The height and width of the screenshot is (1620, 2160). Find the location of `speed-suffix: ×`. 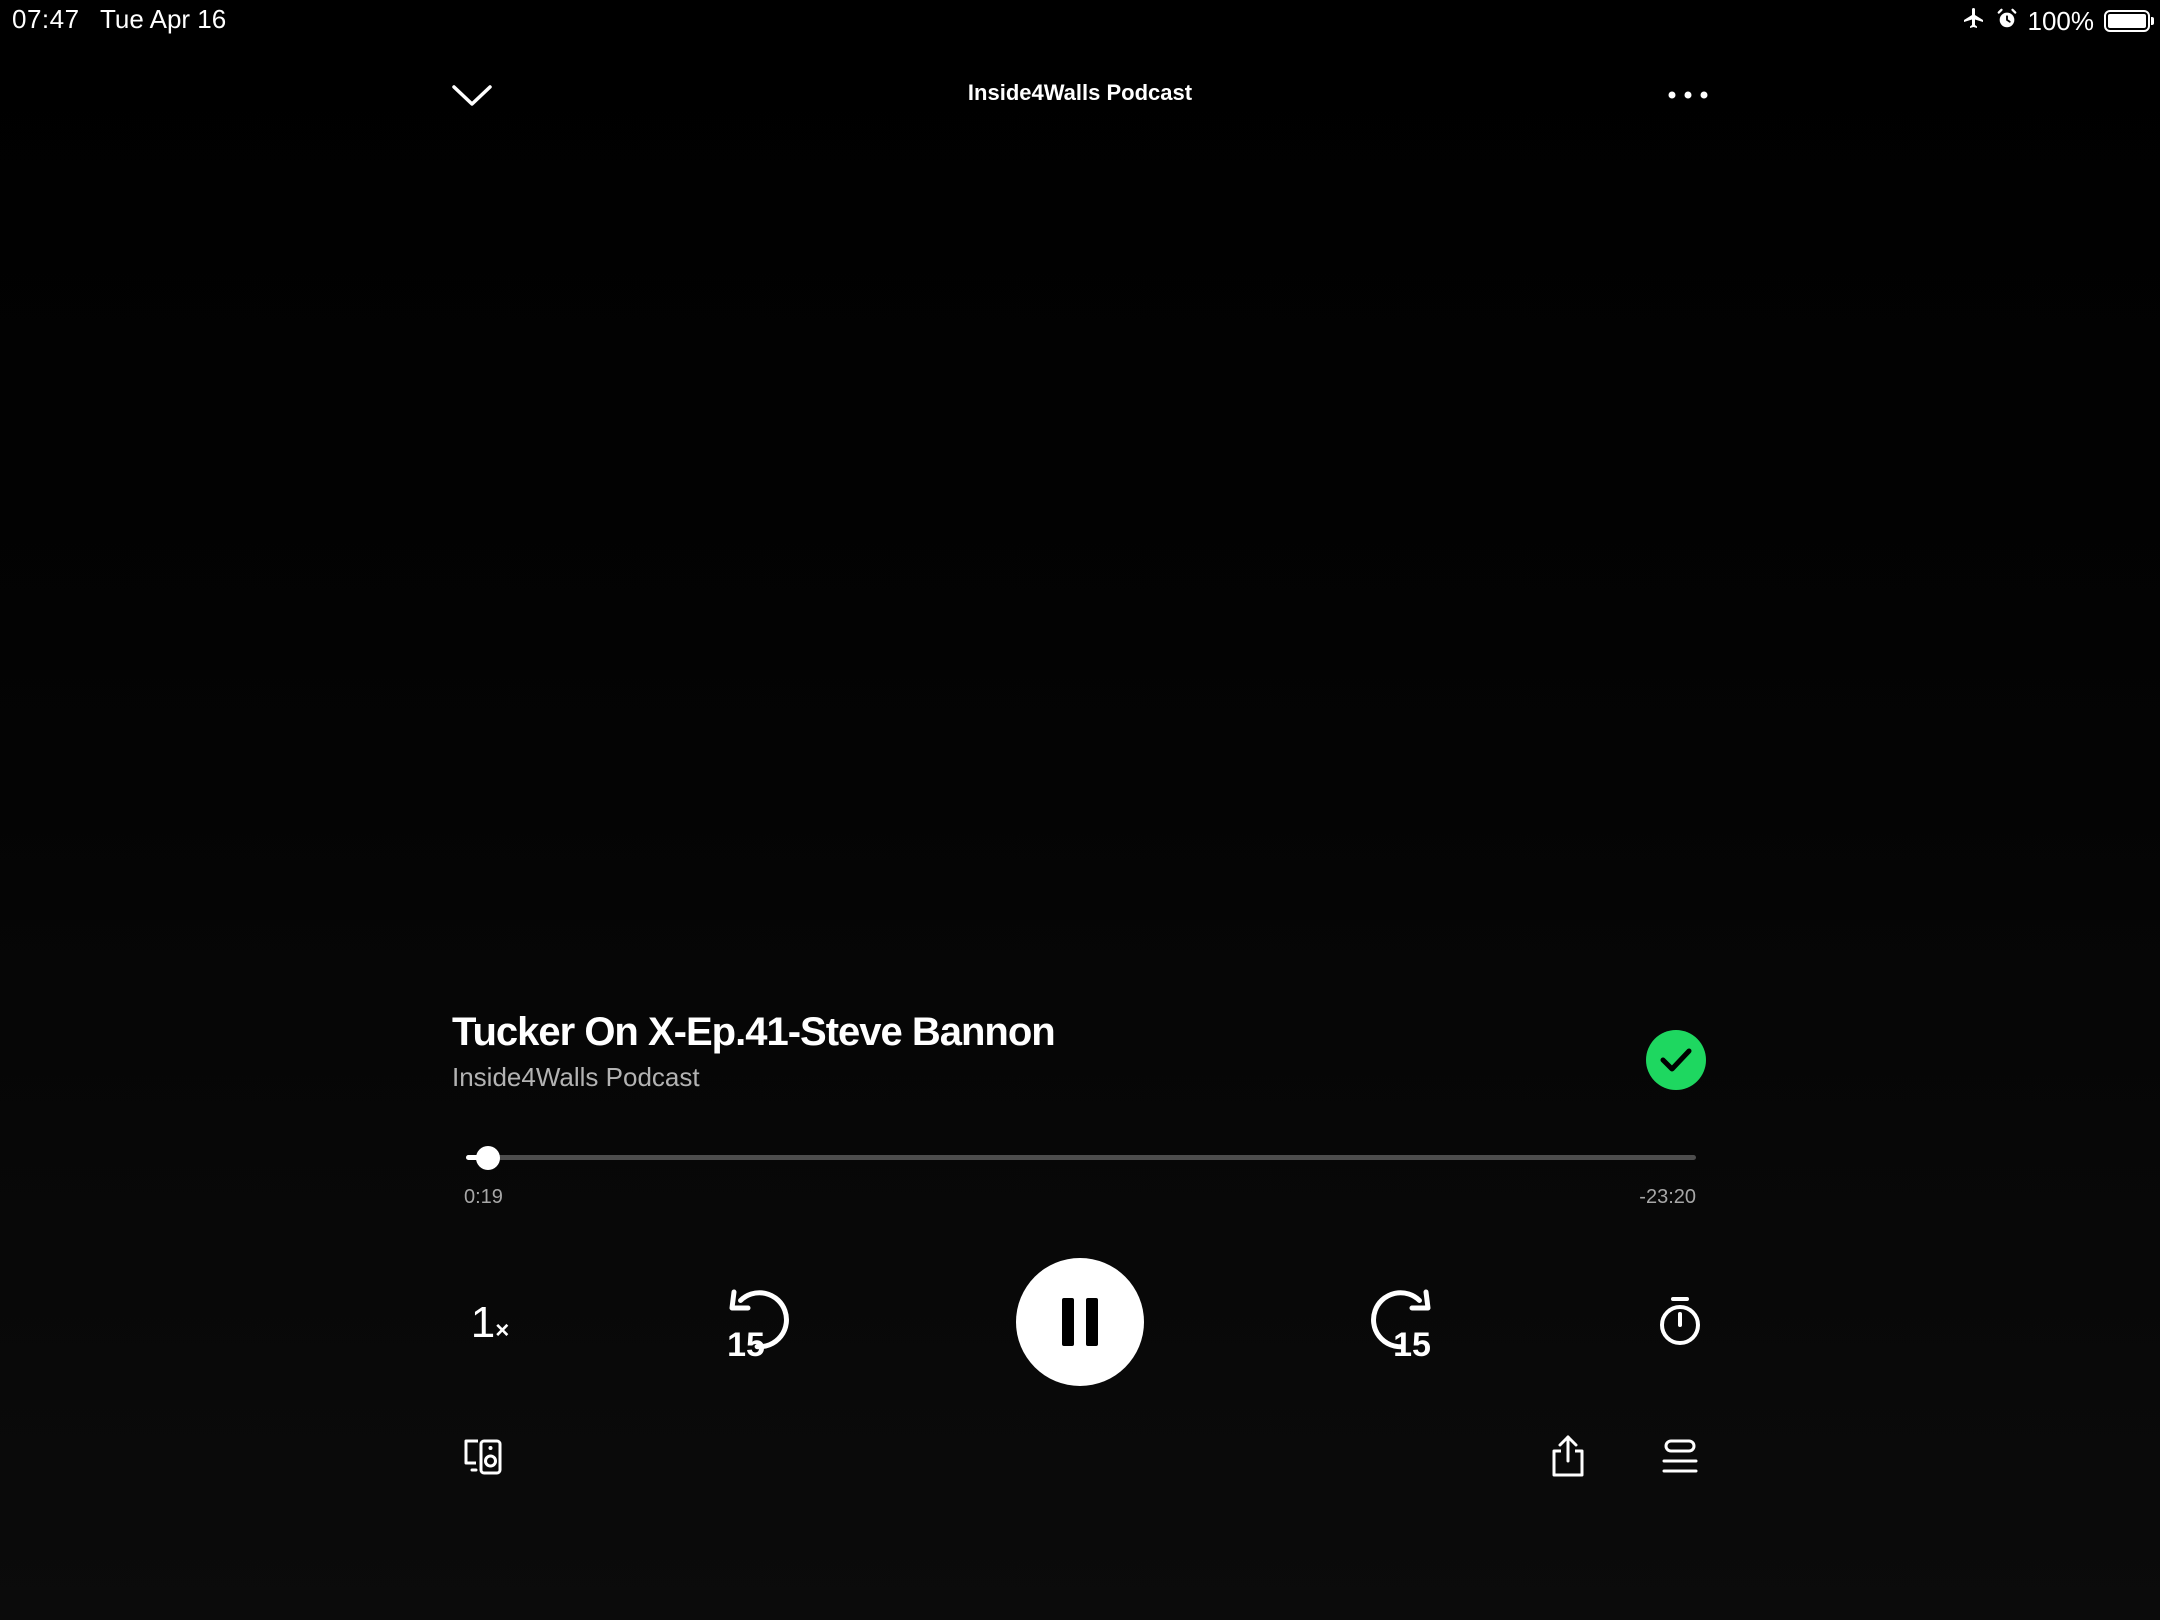

speed-suffix: × is located at coordinates (502, 1330).